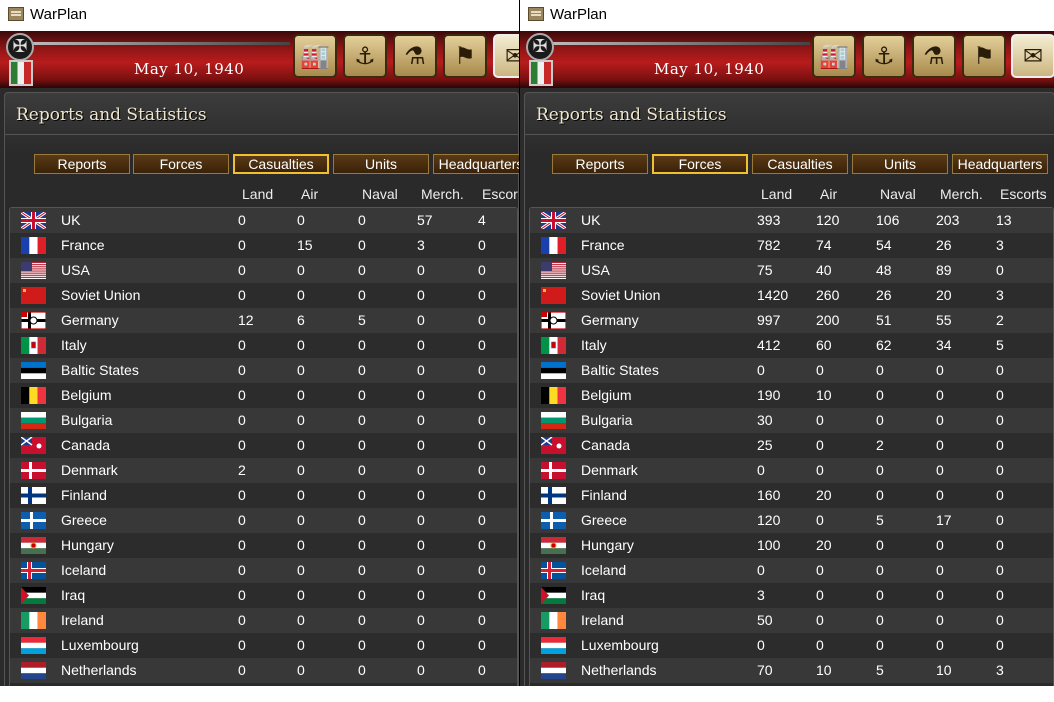 Image resolution: width=1054 pixels, height=702 pixels. I want to click on table-row: Belgium 190 10 0 0 0, so click(791, 395).